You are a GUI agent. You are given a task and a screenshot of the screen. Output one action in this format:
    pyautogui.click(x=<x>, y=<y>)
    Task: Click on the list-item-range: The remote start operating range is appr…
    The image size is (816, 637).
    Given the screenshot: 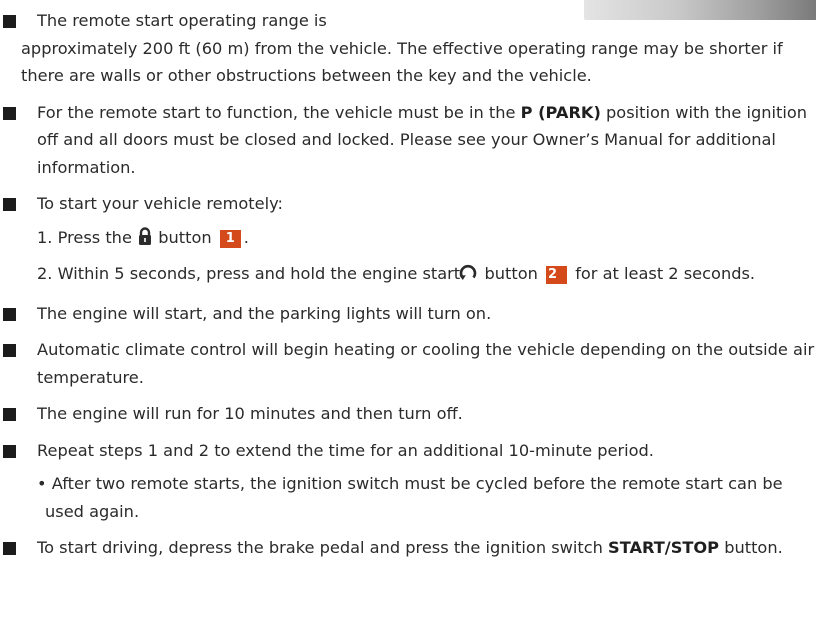 What is the action you would take?
    pyautogui.click(x=408, y=48)
    